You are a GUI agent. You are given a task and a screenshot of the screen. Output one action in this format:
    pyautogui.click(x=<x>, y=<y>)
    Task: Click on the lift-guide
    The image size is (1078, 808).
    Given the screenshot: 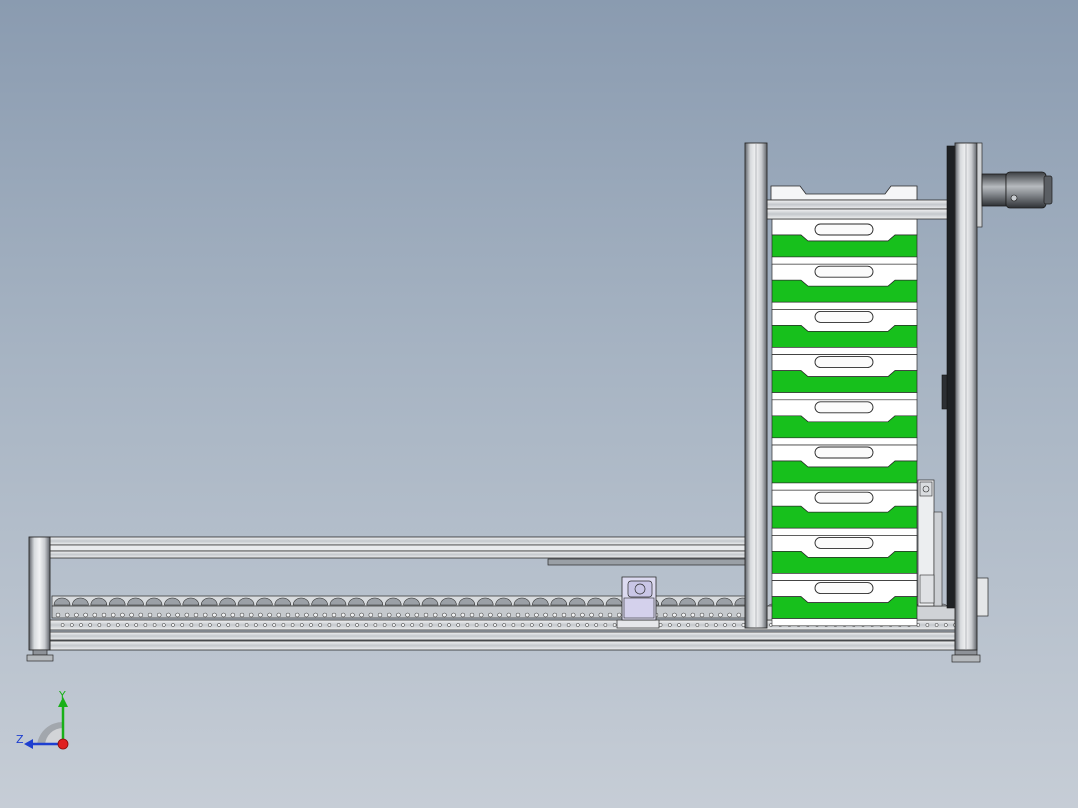 What is the action you would take?
    pyautogui.click(x=934, y=490)
    